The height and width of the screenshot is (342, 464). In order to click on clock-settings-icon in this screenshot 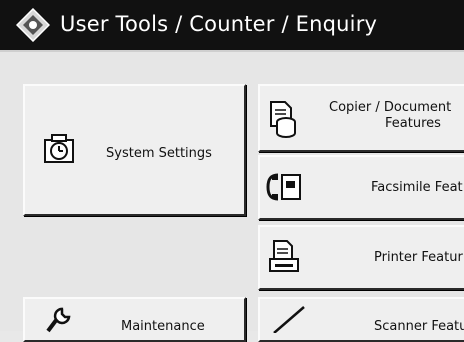, I will do `click(59, 148)`.